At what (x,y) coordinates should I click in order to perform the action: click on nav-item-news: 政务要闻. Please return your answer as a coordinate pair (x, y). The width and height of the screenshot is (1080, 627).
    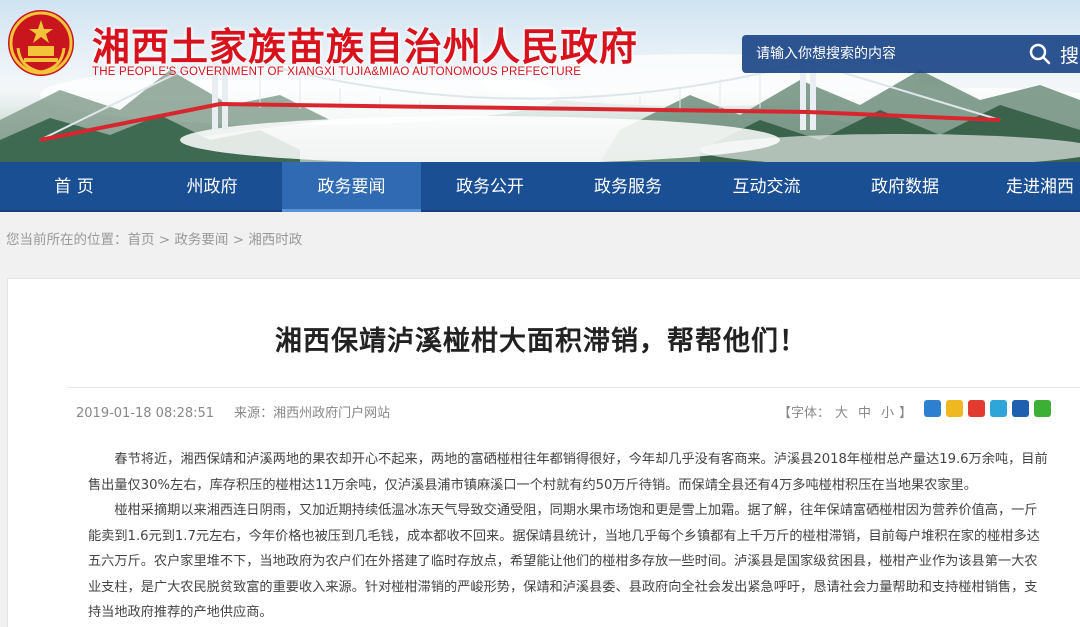
    Looking at the image, I should click on (351, 187).